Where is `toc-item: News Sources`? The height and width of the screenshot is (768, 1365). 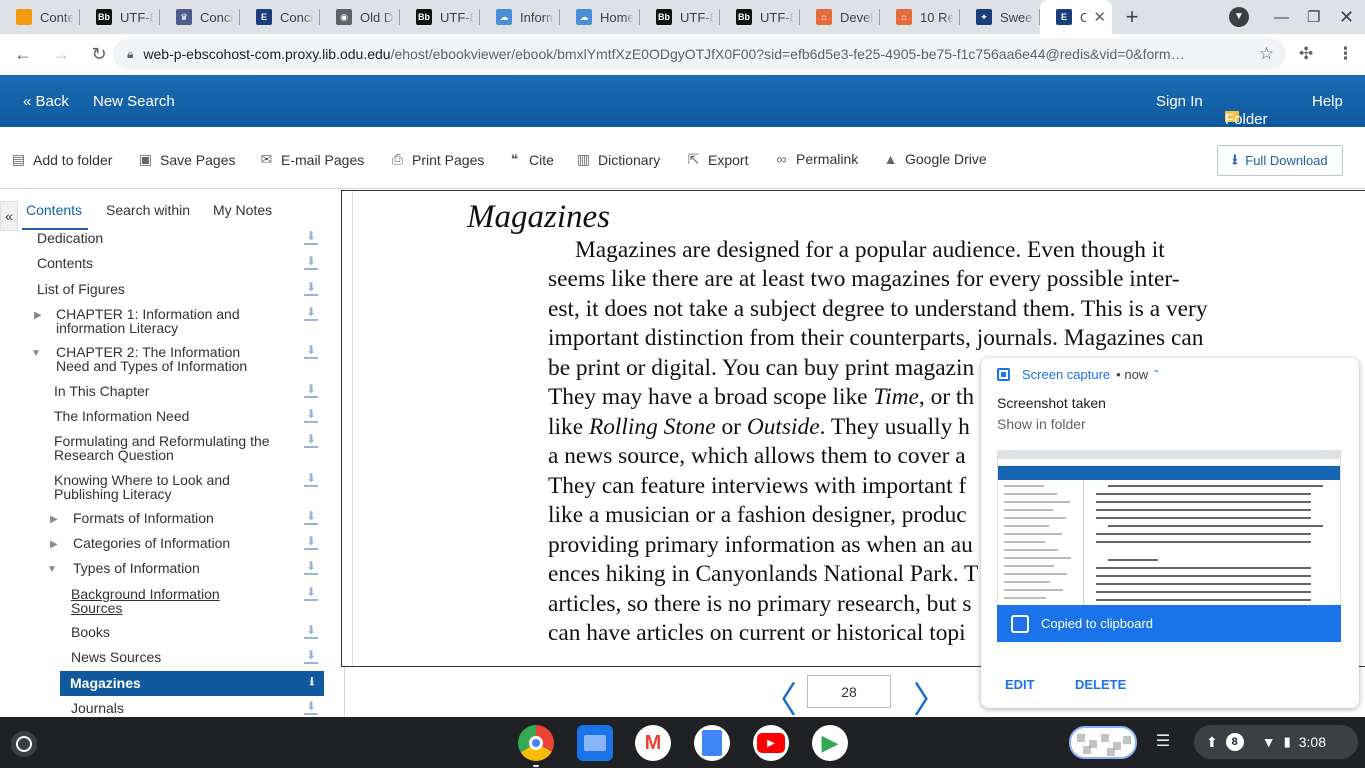
toc-item: News Sources is located at coordinates (181, 657).